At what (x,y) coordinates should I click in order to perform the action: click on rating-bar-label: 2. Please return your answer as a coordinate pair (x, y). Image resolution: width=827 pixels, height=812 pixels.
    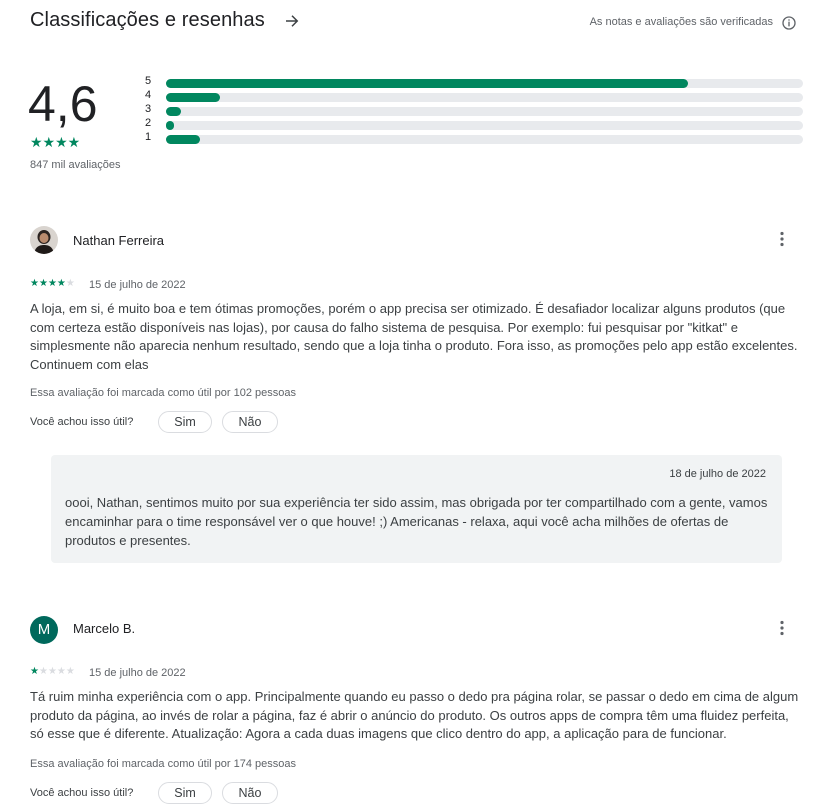
    Looking at the image, I should click on (148, 123).